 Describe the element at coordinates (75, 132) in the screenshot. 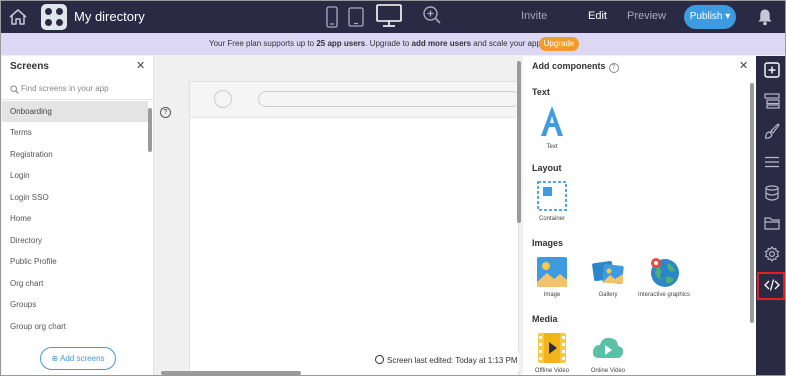

I see `screen-item-terms: Terms` at that location.